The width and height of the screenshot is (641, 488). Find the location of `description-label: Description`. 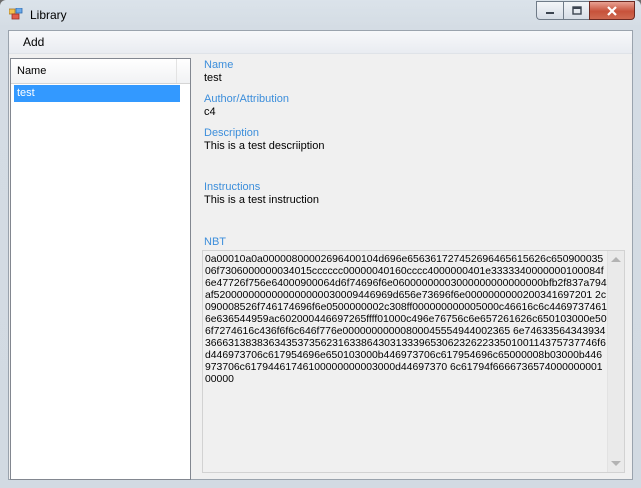

description-label: Description is located at coordinates (232, 133).